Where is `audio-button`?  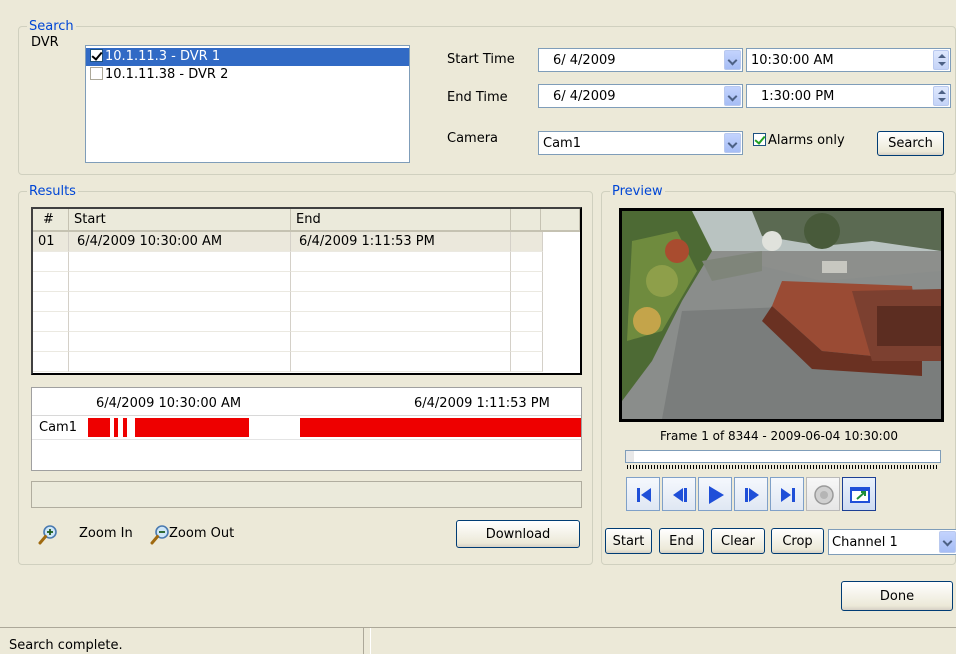 audio-button is located at coordinates (823, 494).